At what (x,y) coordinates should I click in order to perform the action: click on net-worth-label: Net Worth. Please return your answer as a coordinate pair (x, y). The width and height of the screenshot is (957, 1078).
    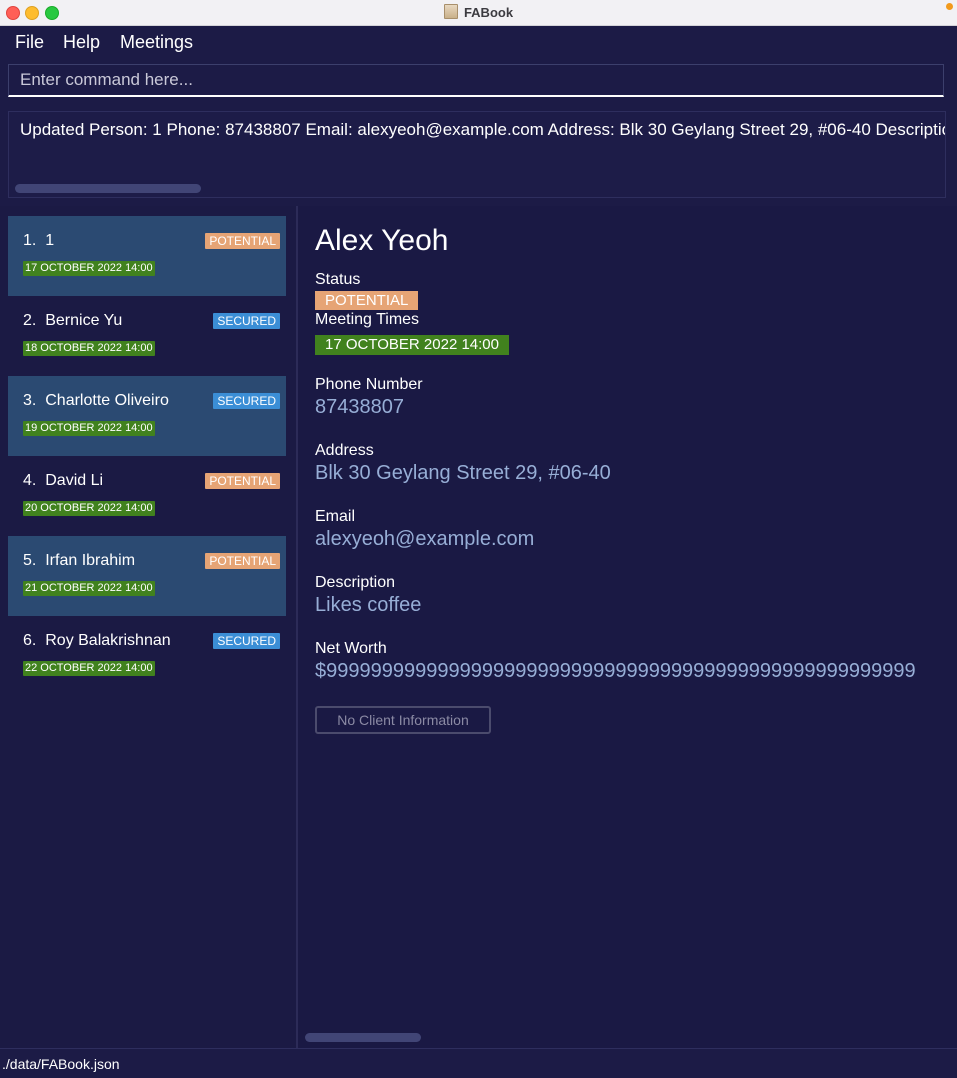
    Looking at the image, I should click on (351, 648).